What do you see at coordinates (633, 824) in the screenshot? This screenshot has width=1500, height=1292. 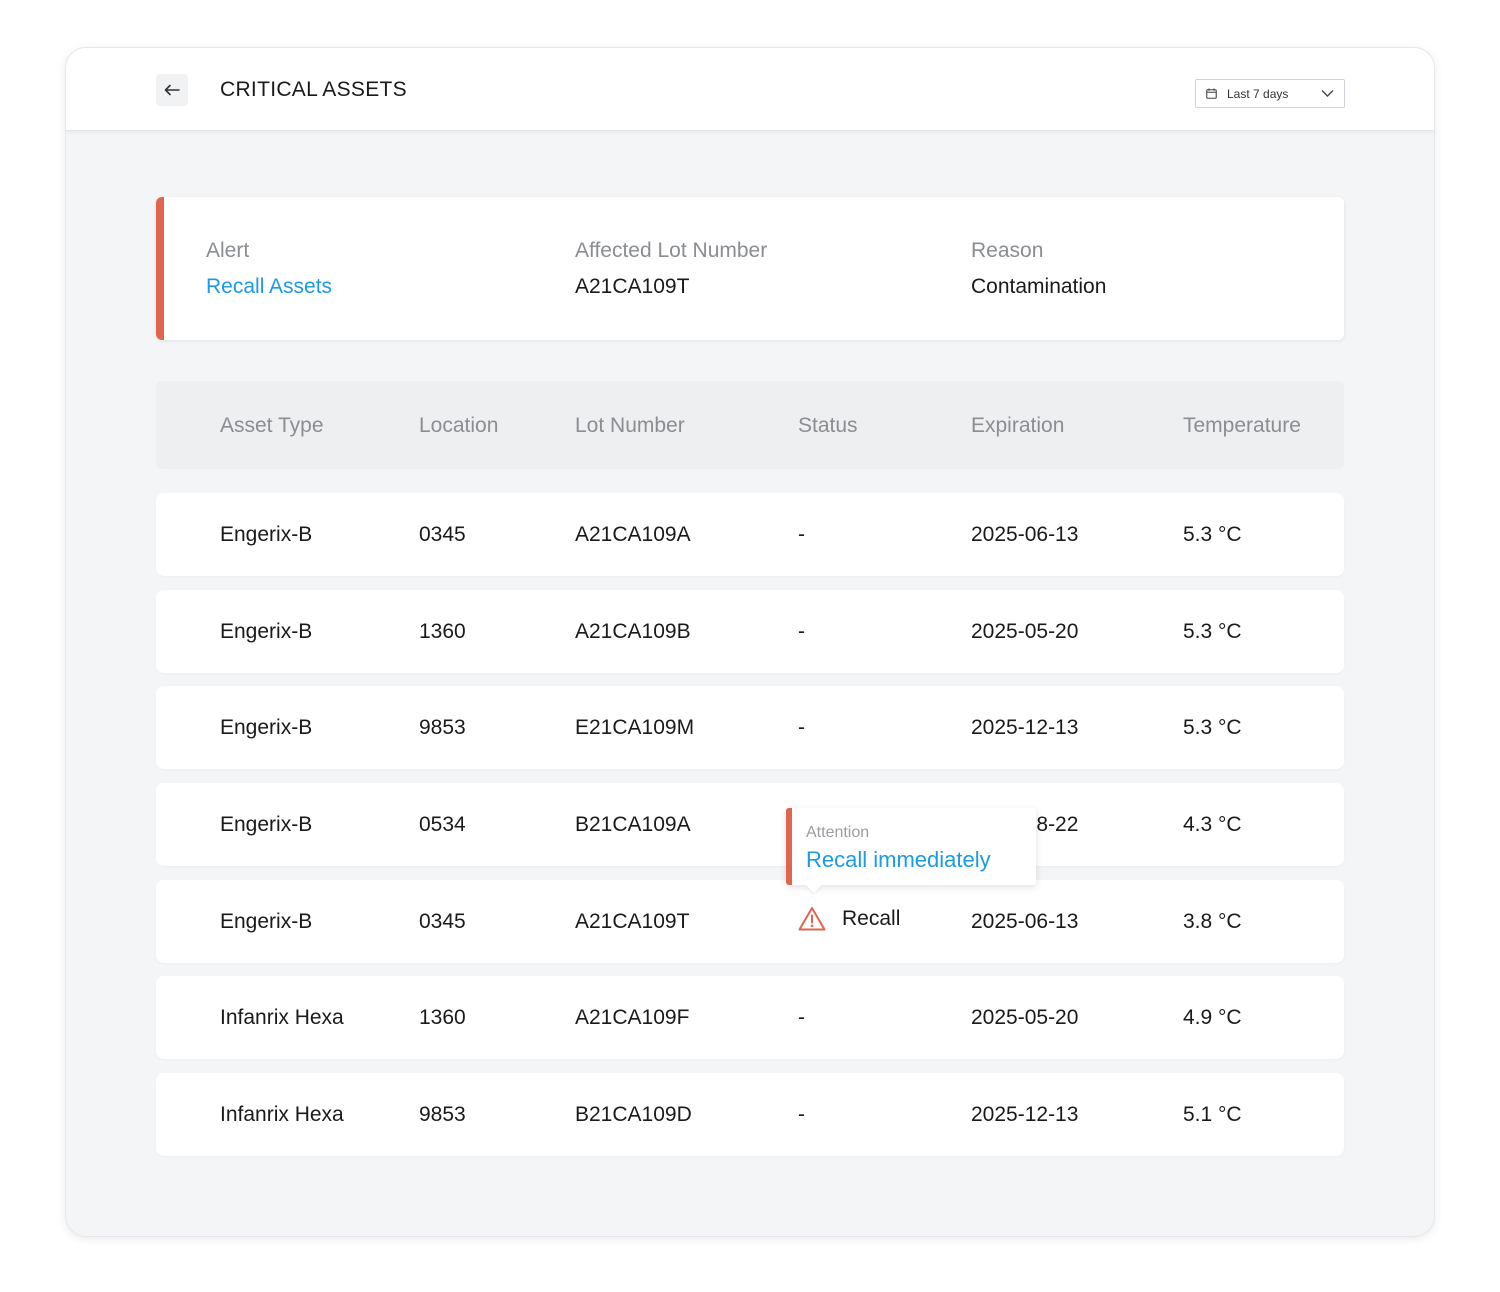 I see `cell-lot-number: B21CA109A` at bounding box center [633, 824].